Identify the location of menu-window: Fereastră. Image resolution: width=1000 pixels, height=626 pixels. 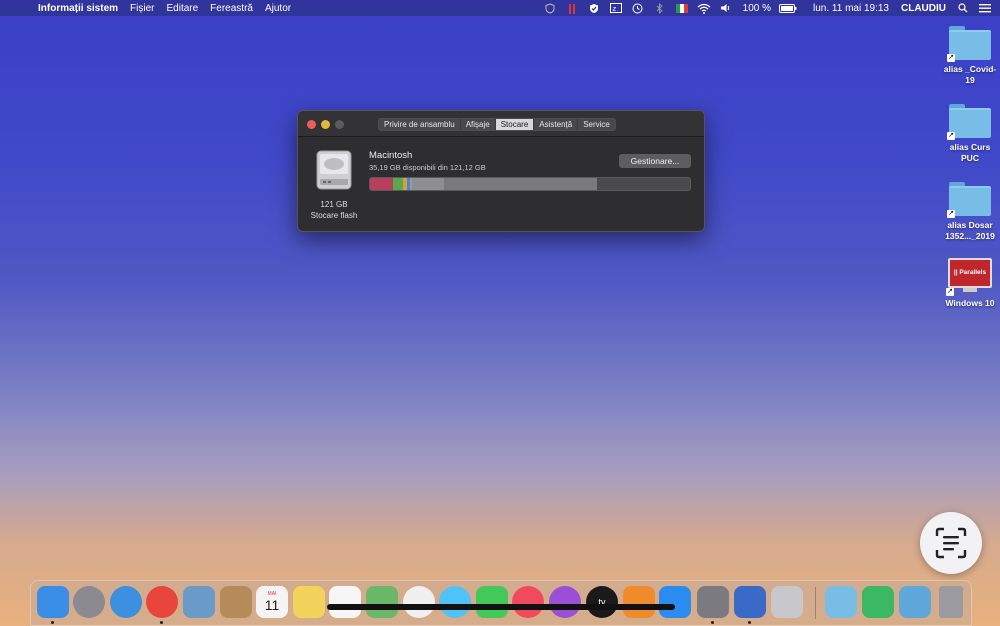
(231, 8).